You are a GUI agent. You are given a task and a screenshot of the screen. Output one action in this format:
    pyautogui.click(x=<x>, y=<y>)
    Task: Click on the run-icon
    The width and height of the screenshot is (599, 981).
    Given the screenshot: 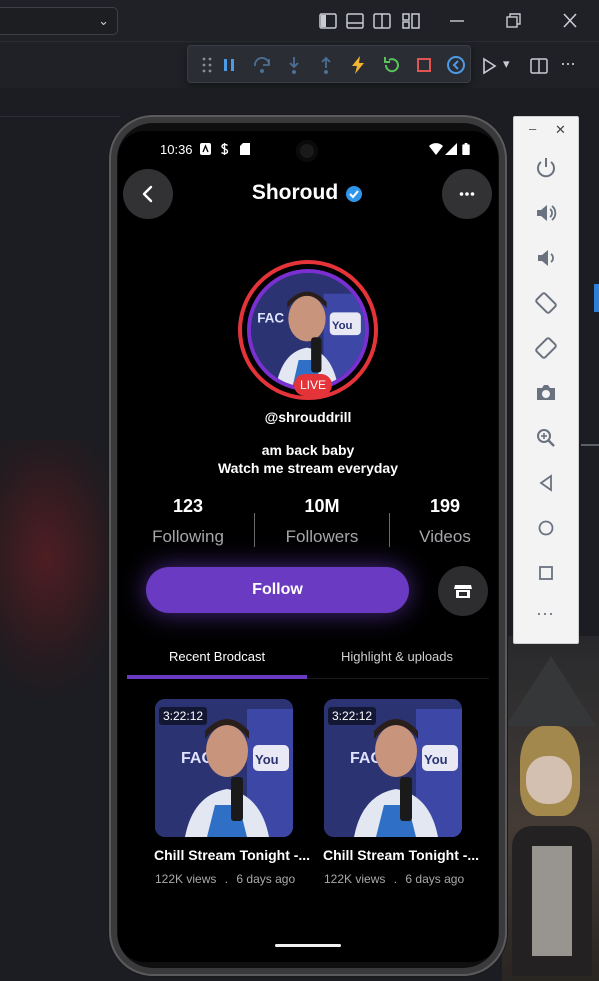 What is the action you would take?
    pyautogui.click(x=489, y=66)
    